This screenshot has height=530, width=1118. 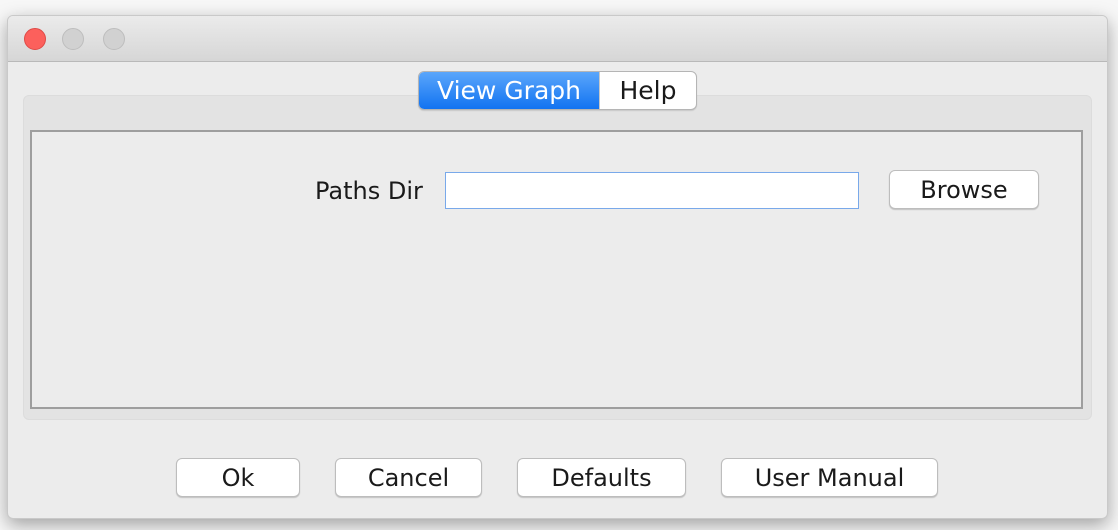 What do you see at coordinates (114, 39) in the screenshot?
I see `zoom-window-button` at bounding box center [114, 39].